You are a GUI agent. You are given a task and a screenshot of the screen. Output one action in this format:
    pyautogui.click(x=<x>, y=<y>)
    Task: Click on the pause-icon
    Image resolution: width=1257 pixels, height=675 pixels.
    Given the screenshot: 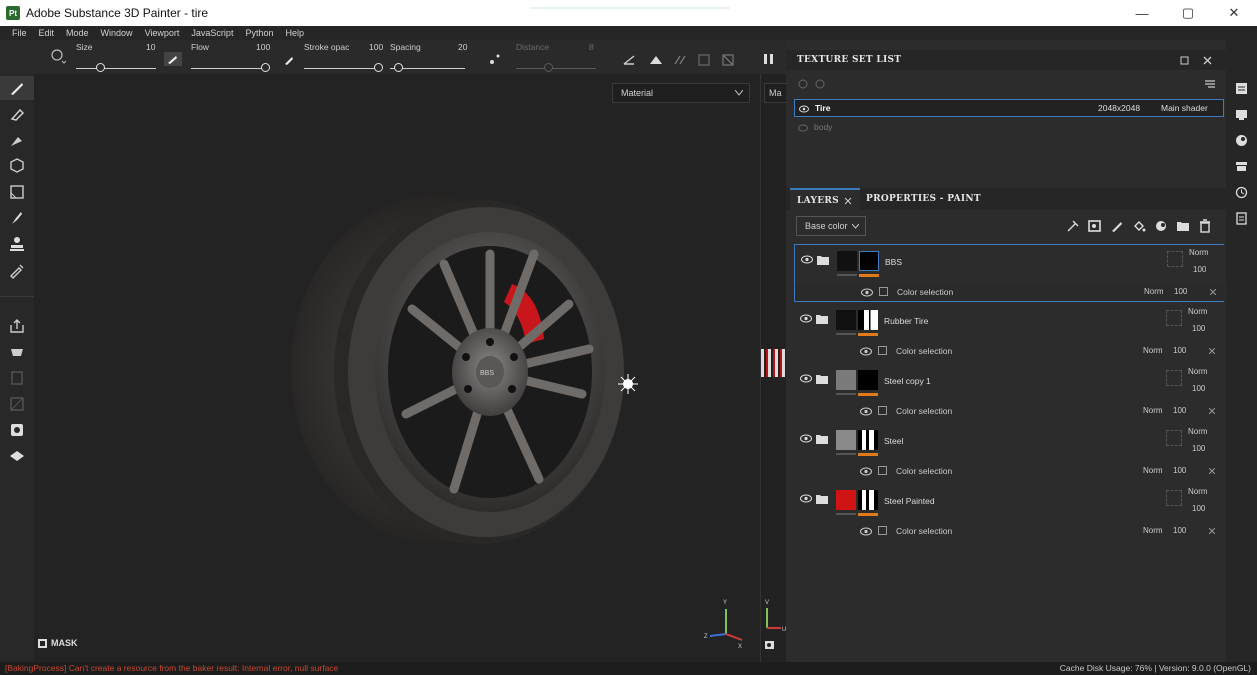 What is the action you would take?
    pyautogui.click(x=769, y=59)
    